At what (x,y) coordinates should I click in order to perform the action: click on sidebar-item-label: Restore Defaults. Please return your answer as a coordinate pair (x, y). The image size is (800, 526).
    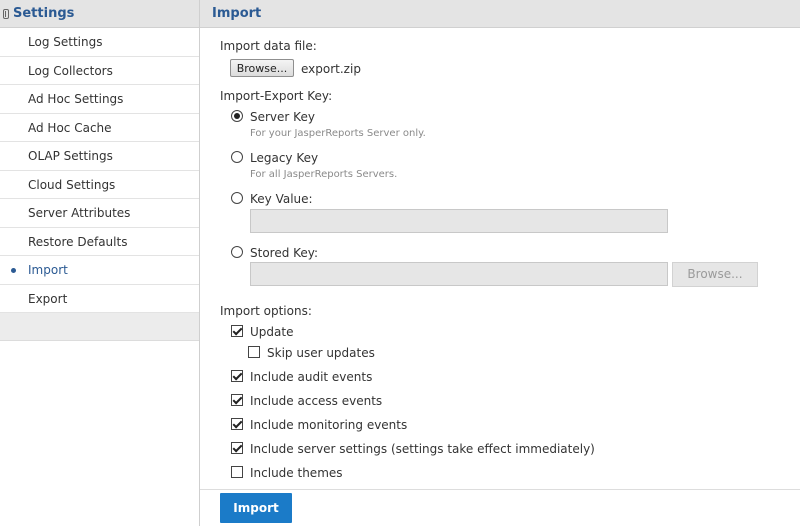
    Looking at the image, I should click on (78, 241).